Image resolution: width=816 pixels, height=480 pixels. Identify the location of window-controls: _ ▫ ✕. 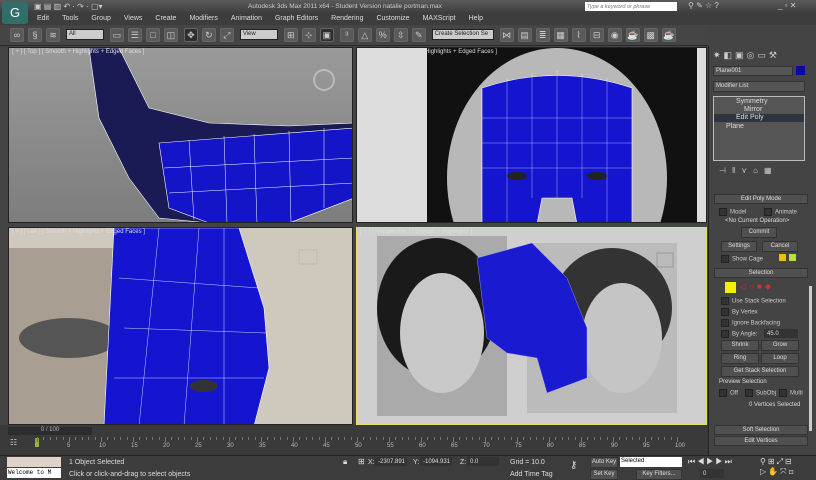
(787, 5).